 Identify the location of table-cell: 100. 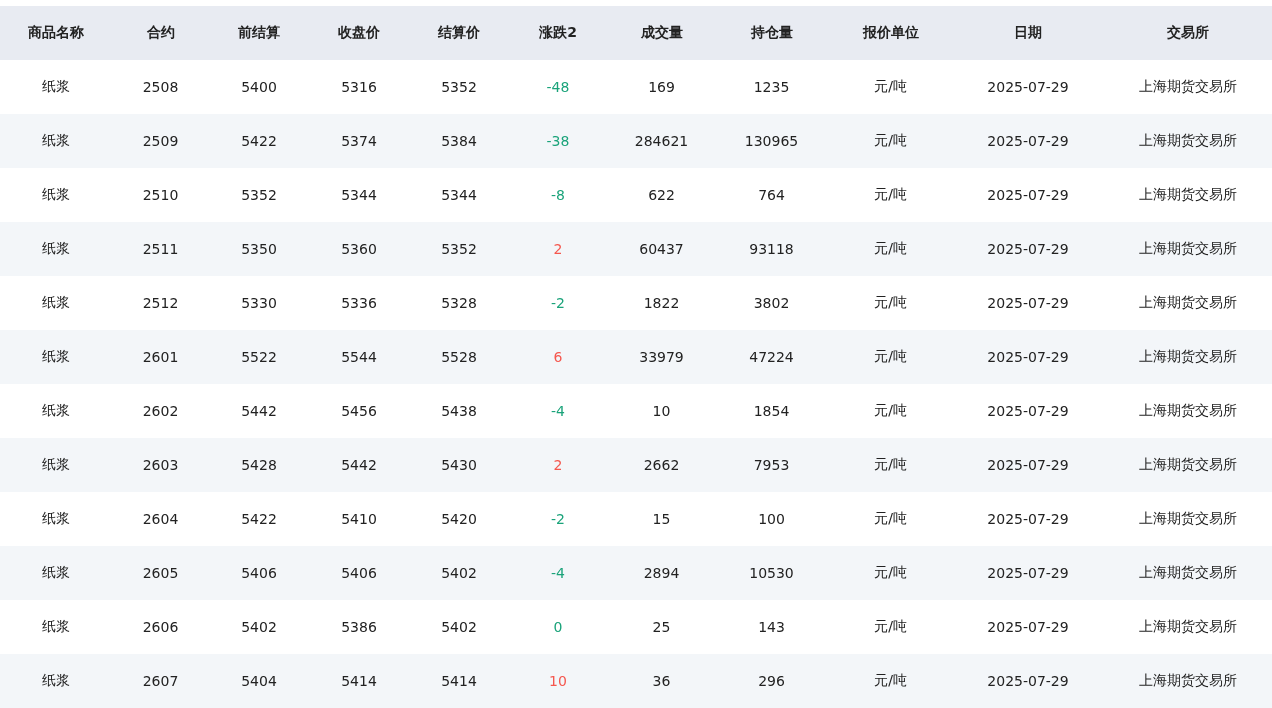
(771, 519).